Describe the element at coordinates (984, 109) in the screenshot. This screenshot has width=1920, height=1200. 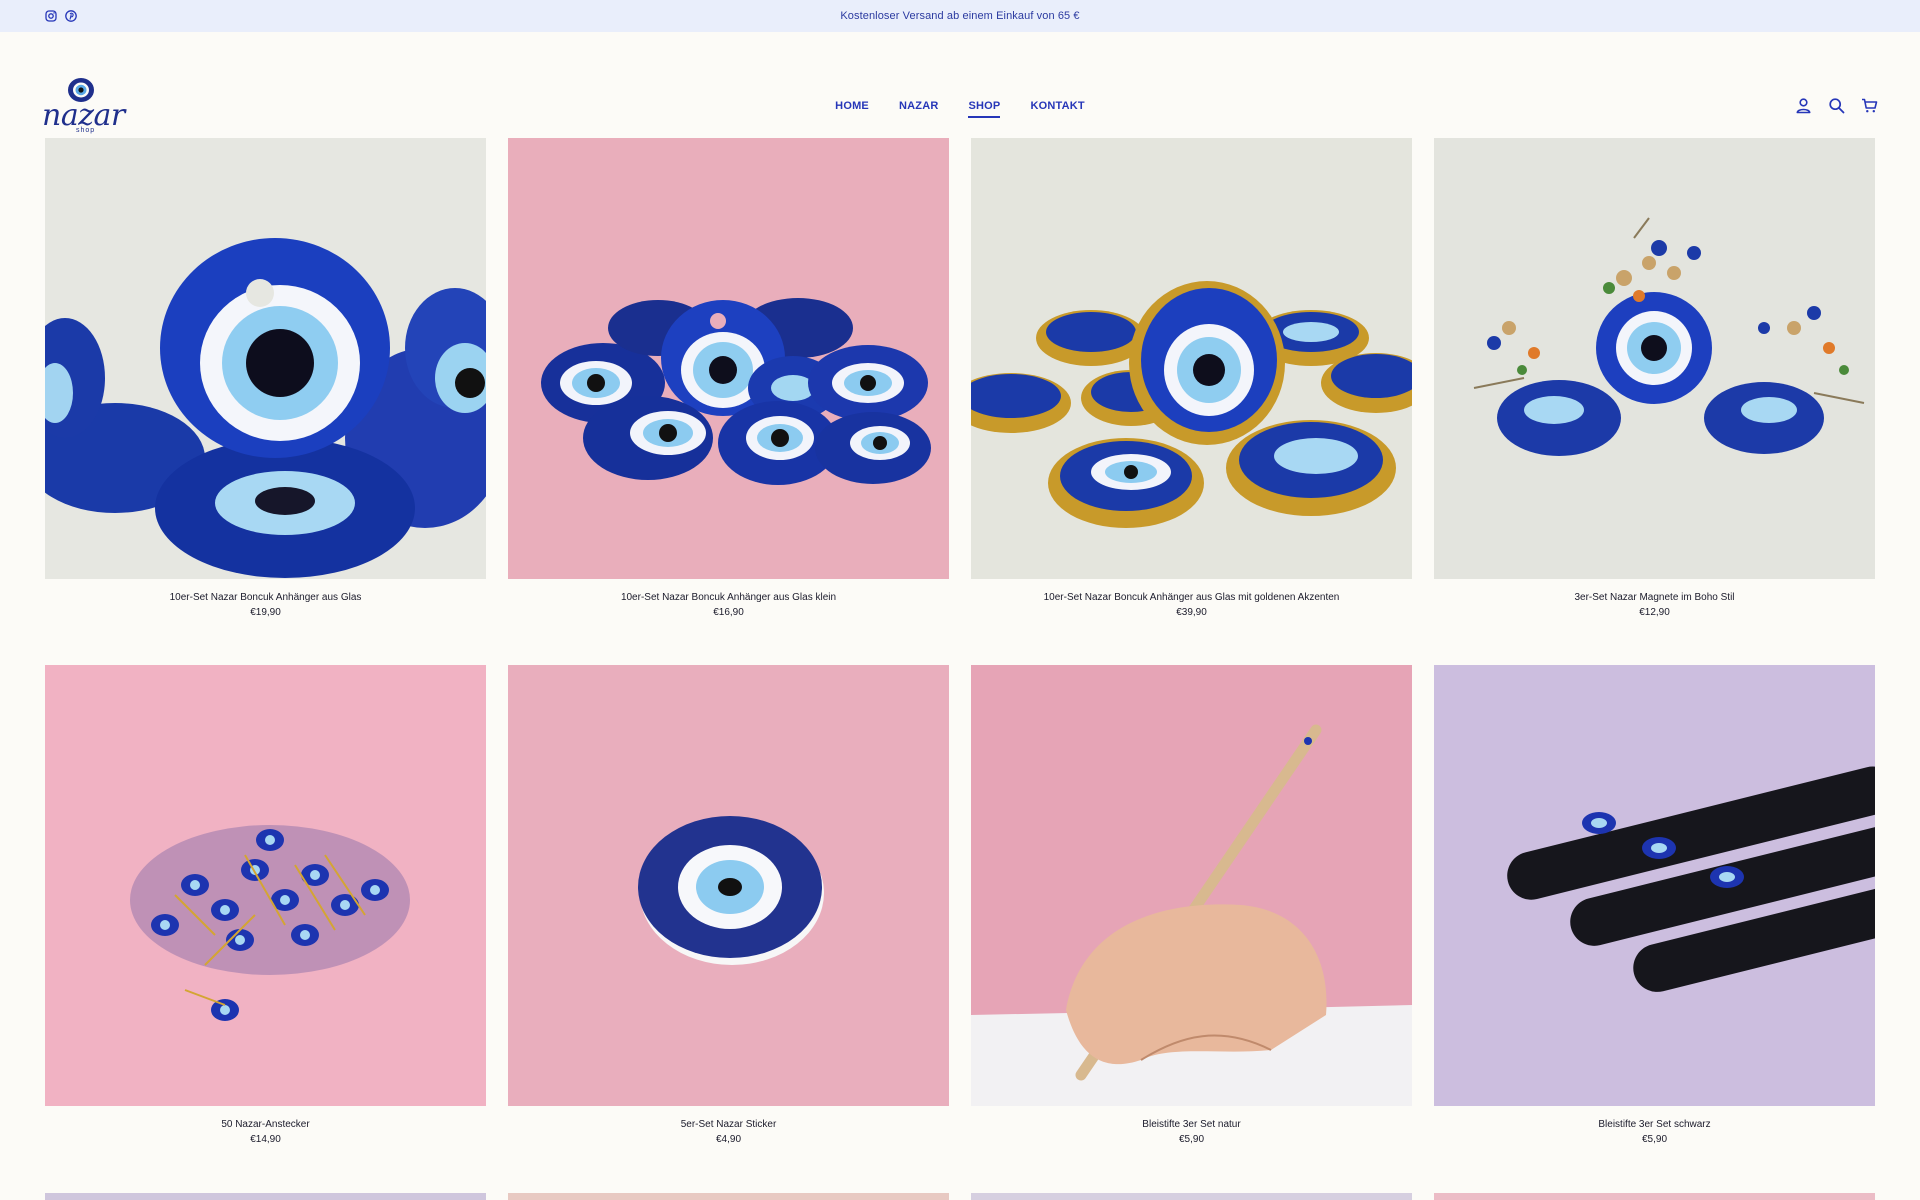
I see `nav-shop: SHOP` at that location.